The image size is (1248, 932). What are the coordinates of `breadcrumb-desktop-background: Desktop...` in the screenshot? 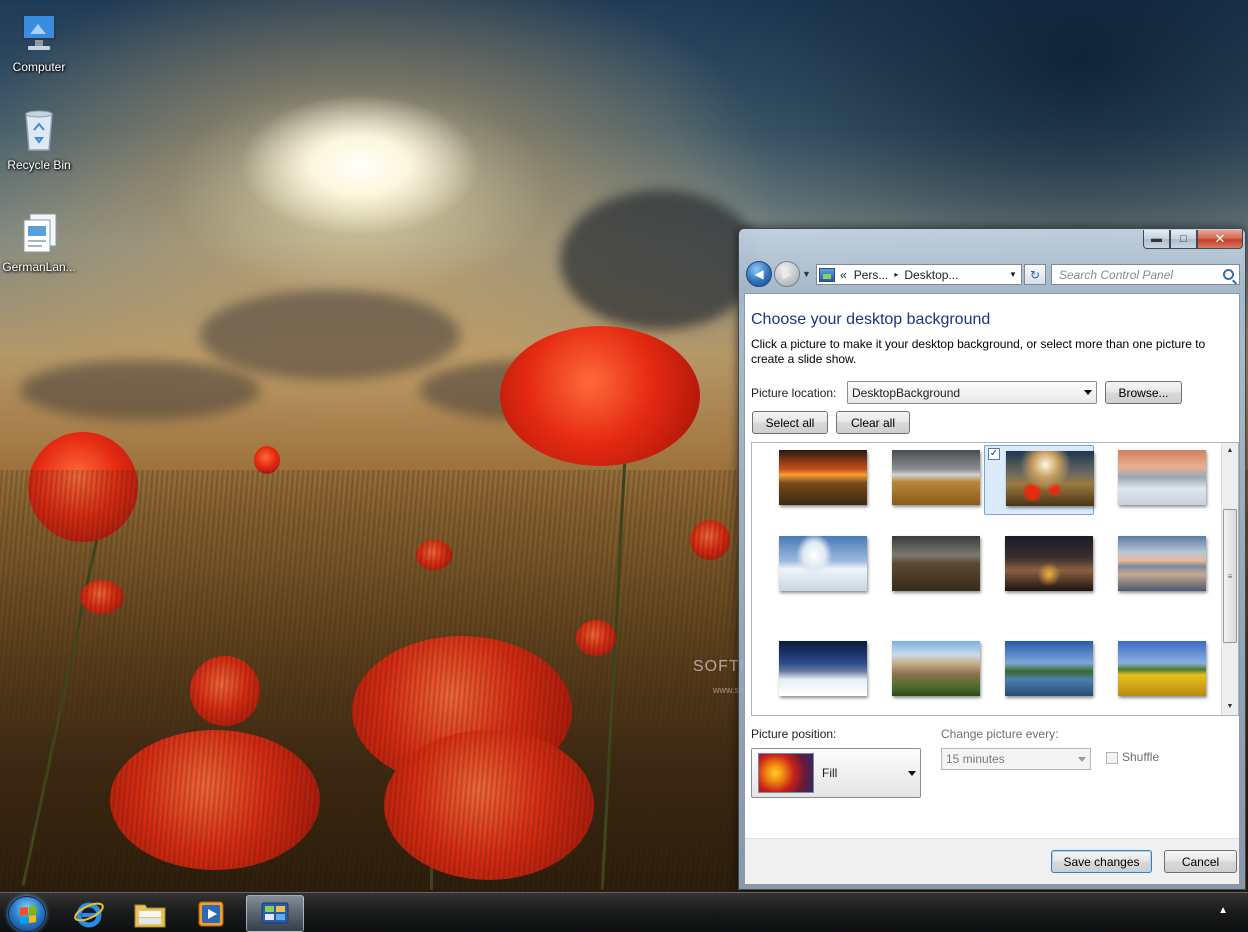 It's located at (931, 275).